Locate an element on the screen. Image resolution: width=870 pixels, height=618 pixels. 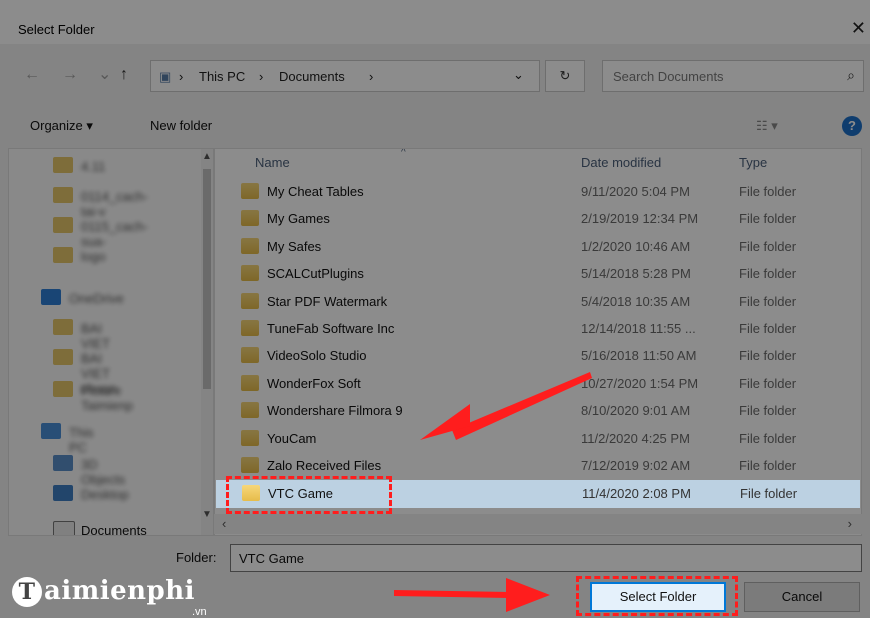
logo-text: aimienphi is located at coordinates (120, 591).